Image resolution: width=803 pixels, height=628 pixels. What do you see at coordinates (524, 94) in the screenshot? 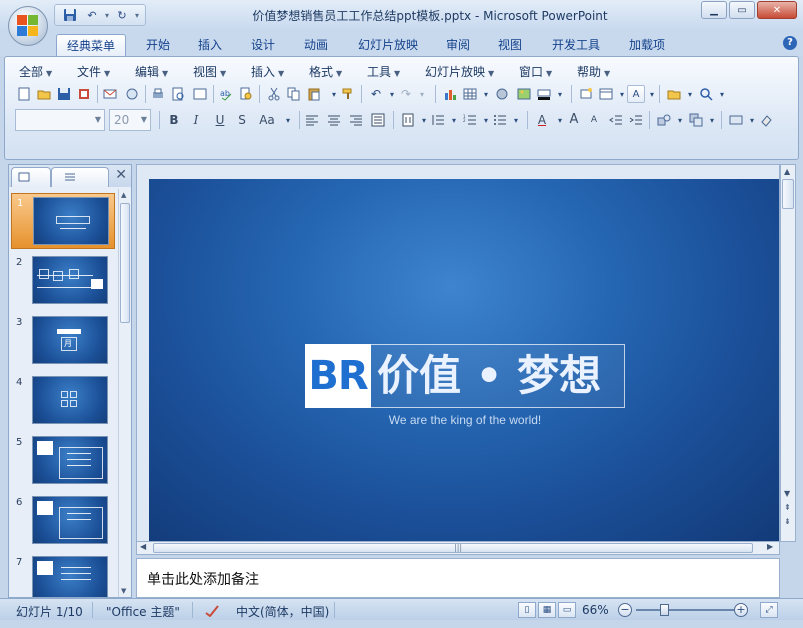
I see `insert-picture-icon` at bounding box center [524, 94].